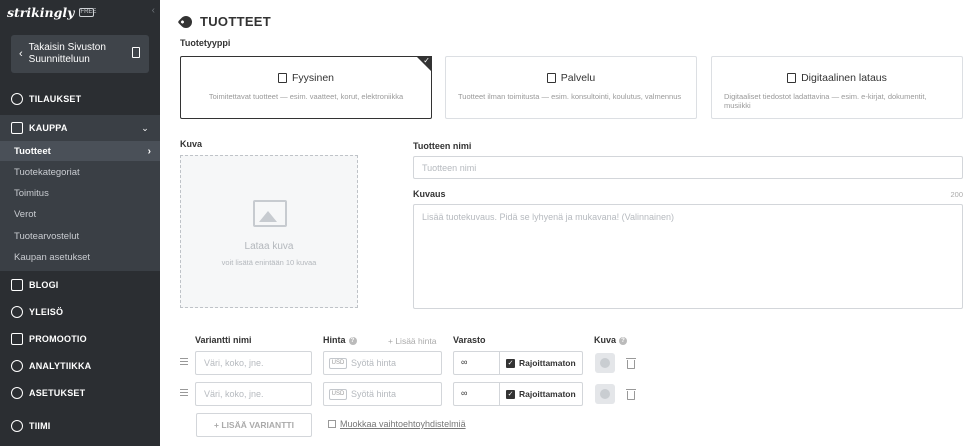 This screenshot has width=974, height=446. Describe the element at coordinates (270, 213) in the screenshot. I see `image-icon` at that location.